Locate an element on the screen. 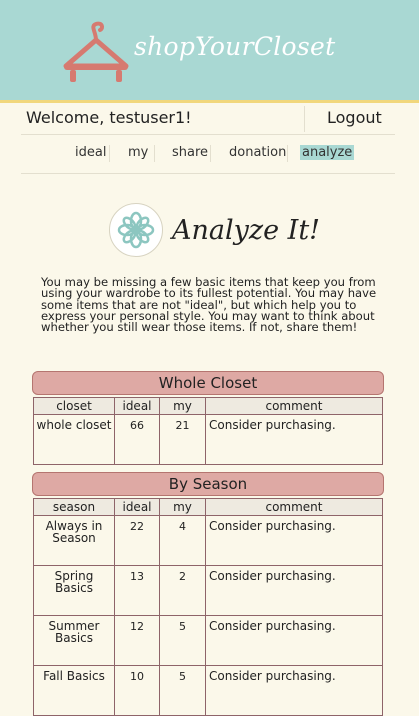  my-count: 21 is located at coordinates (182, 439).